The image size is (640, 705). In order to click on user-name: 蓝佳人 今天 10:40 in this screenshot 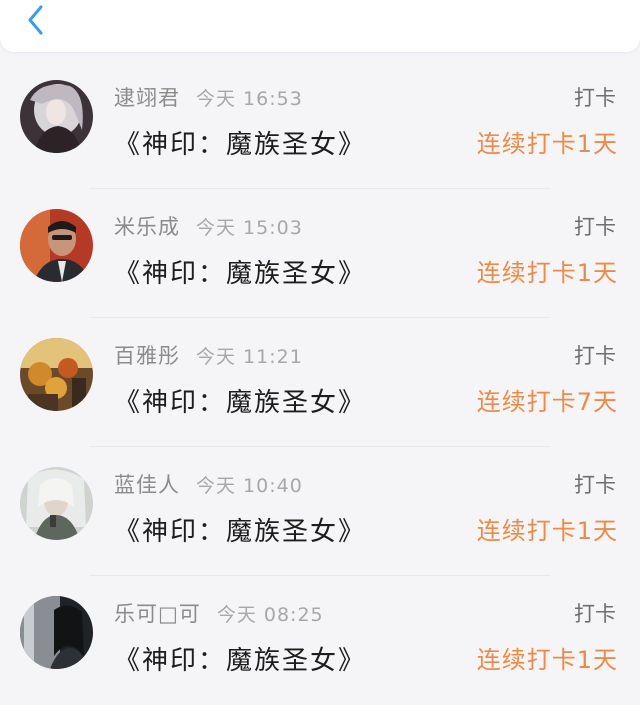, I will do `click(208, 485)`.